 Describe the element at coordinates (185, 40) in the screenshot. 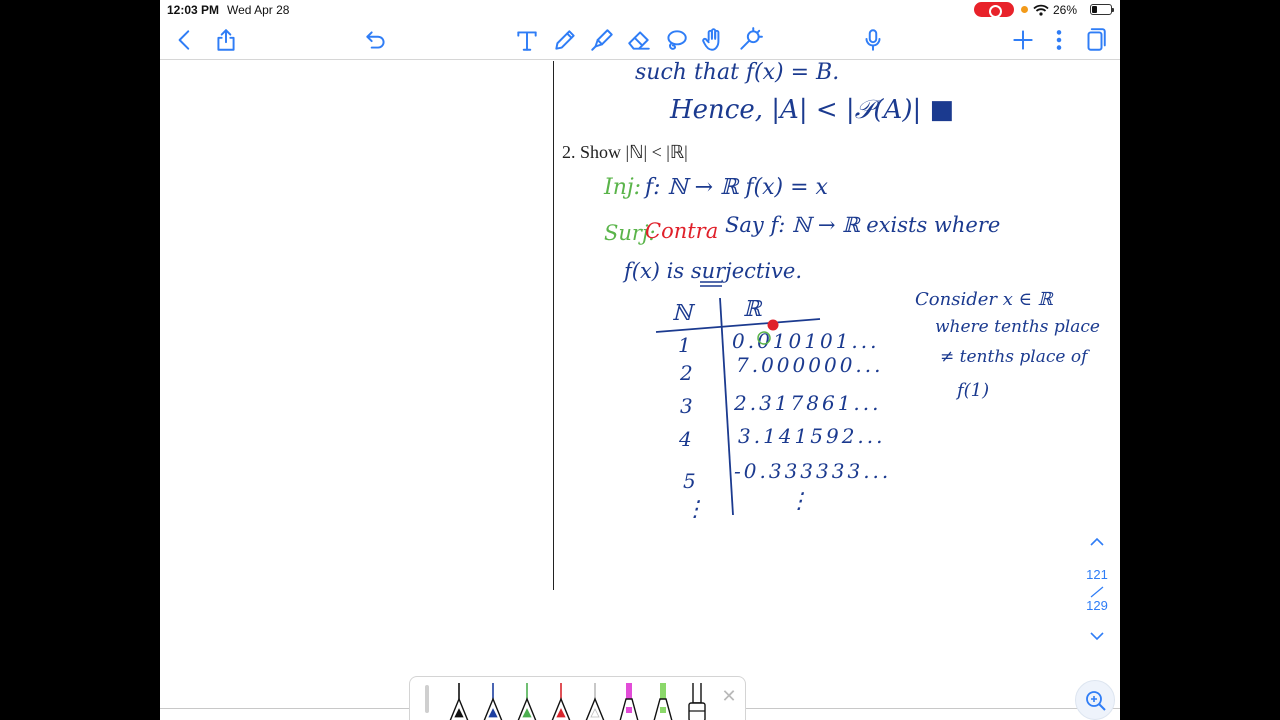

I see `back-icon` at that location.